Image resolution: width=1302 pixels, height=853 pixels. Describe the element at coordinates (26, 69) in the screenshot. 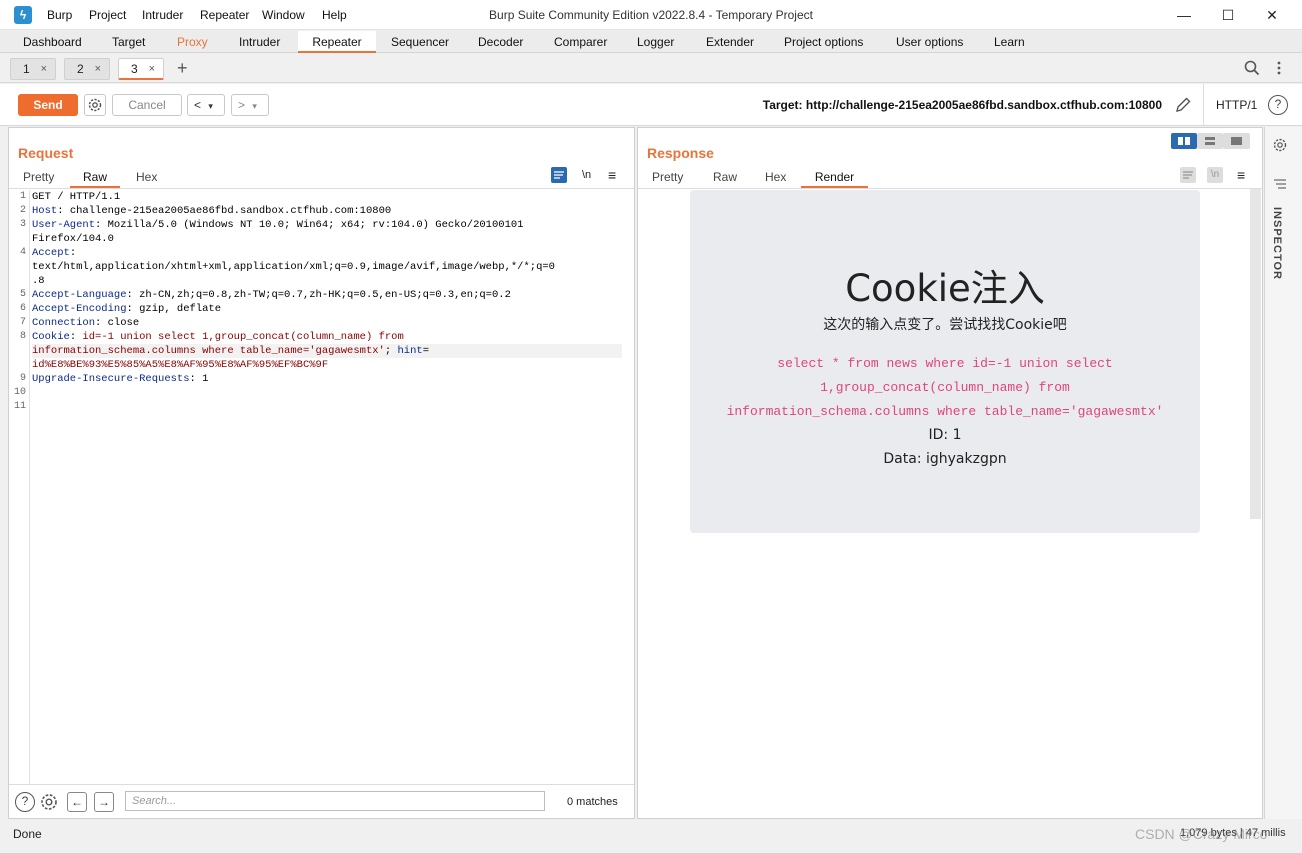

I see `repeater-tab-label: 1` at that location.